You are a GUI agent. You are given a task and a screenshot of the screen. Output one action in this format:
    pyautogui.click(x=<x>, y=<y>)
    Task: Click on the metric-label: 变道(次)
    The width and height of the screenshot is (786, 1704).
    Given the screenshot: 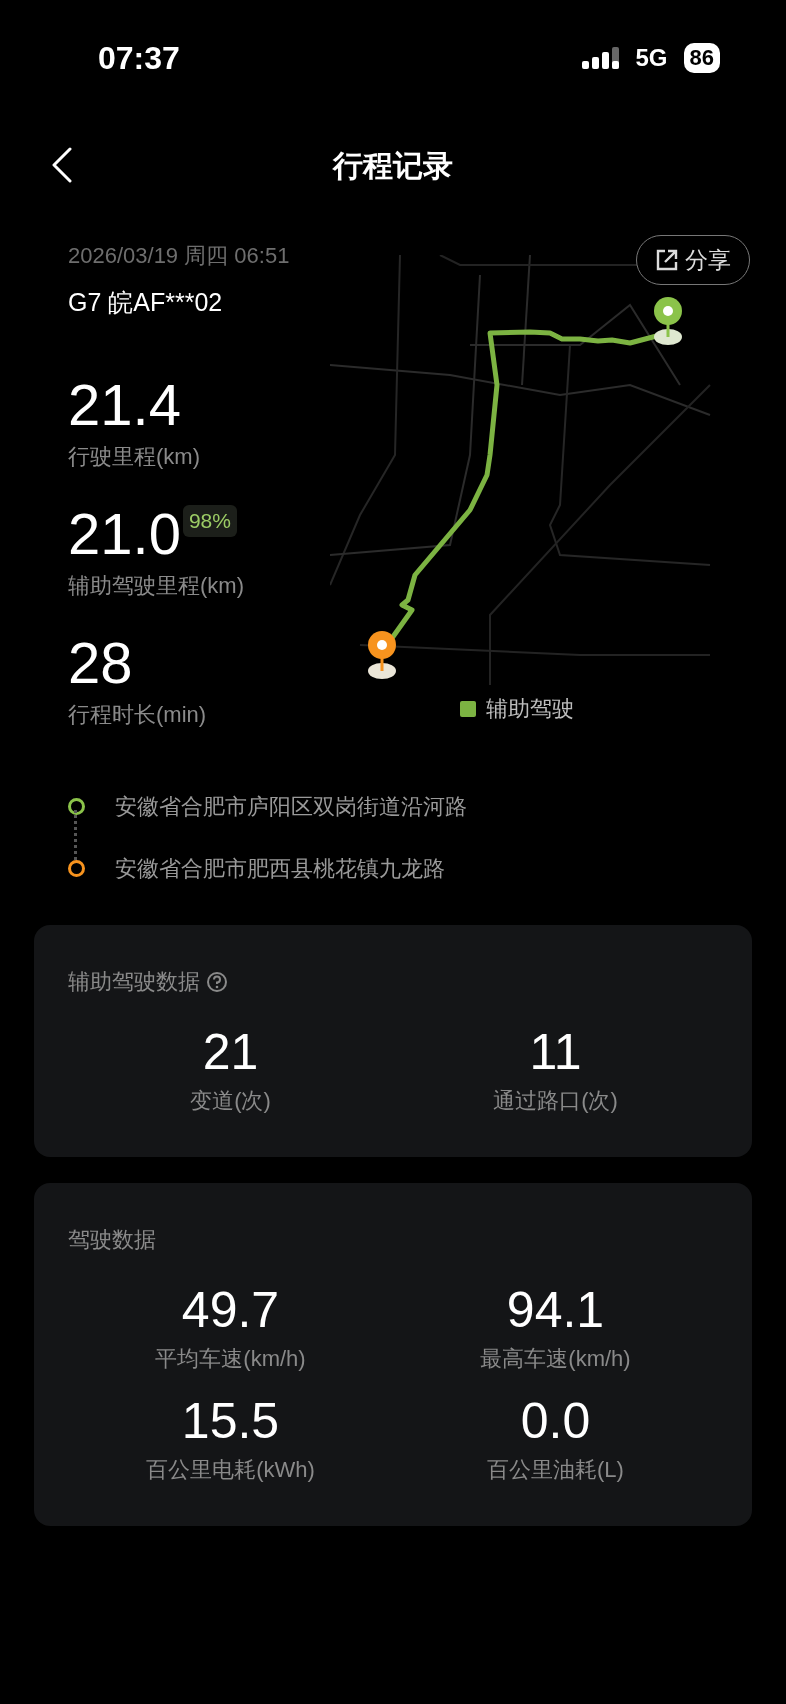 What is the action you would take?
    pyautogui.click(x=230, y=1101)
    